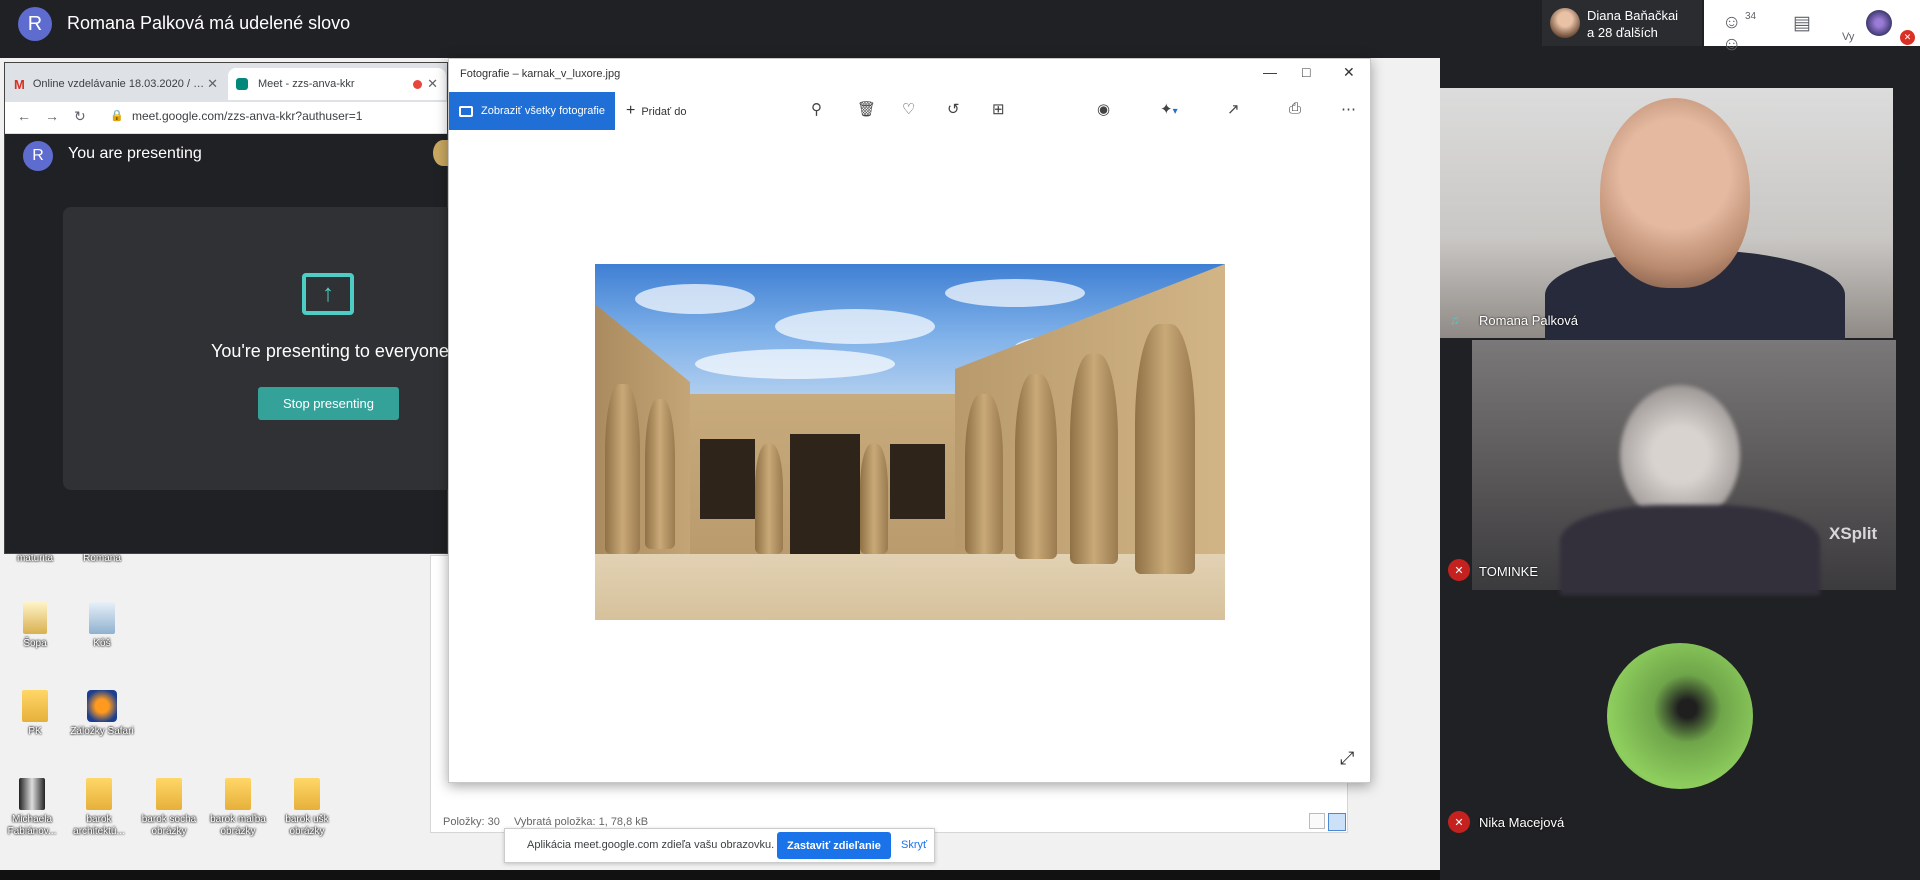  What do you see at coordinates (1680, 716) in the screenshot?
I see `participant-avatar-nika` at bounding box center [1680, 716].